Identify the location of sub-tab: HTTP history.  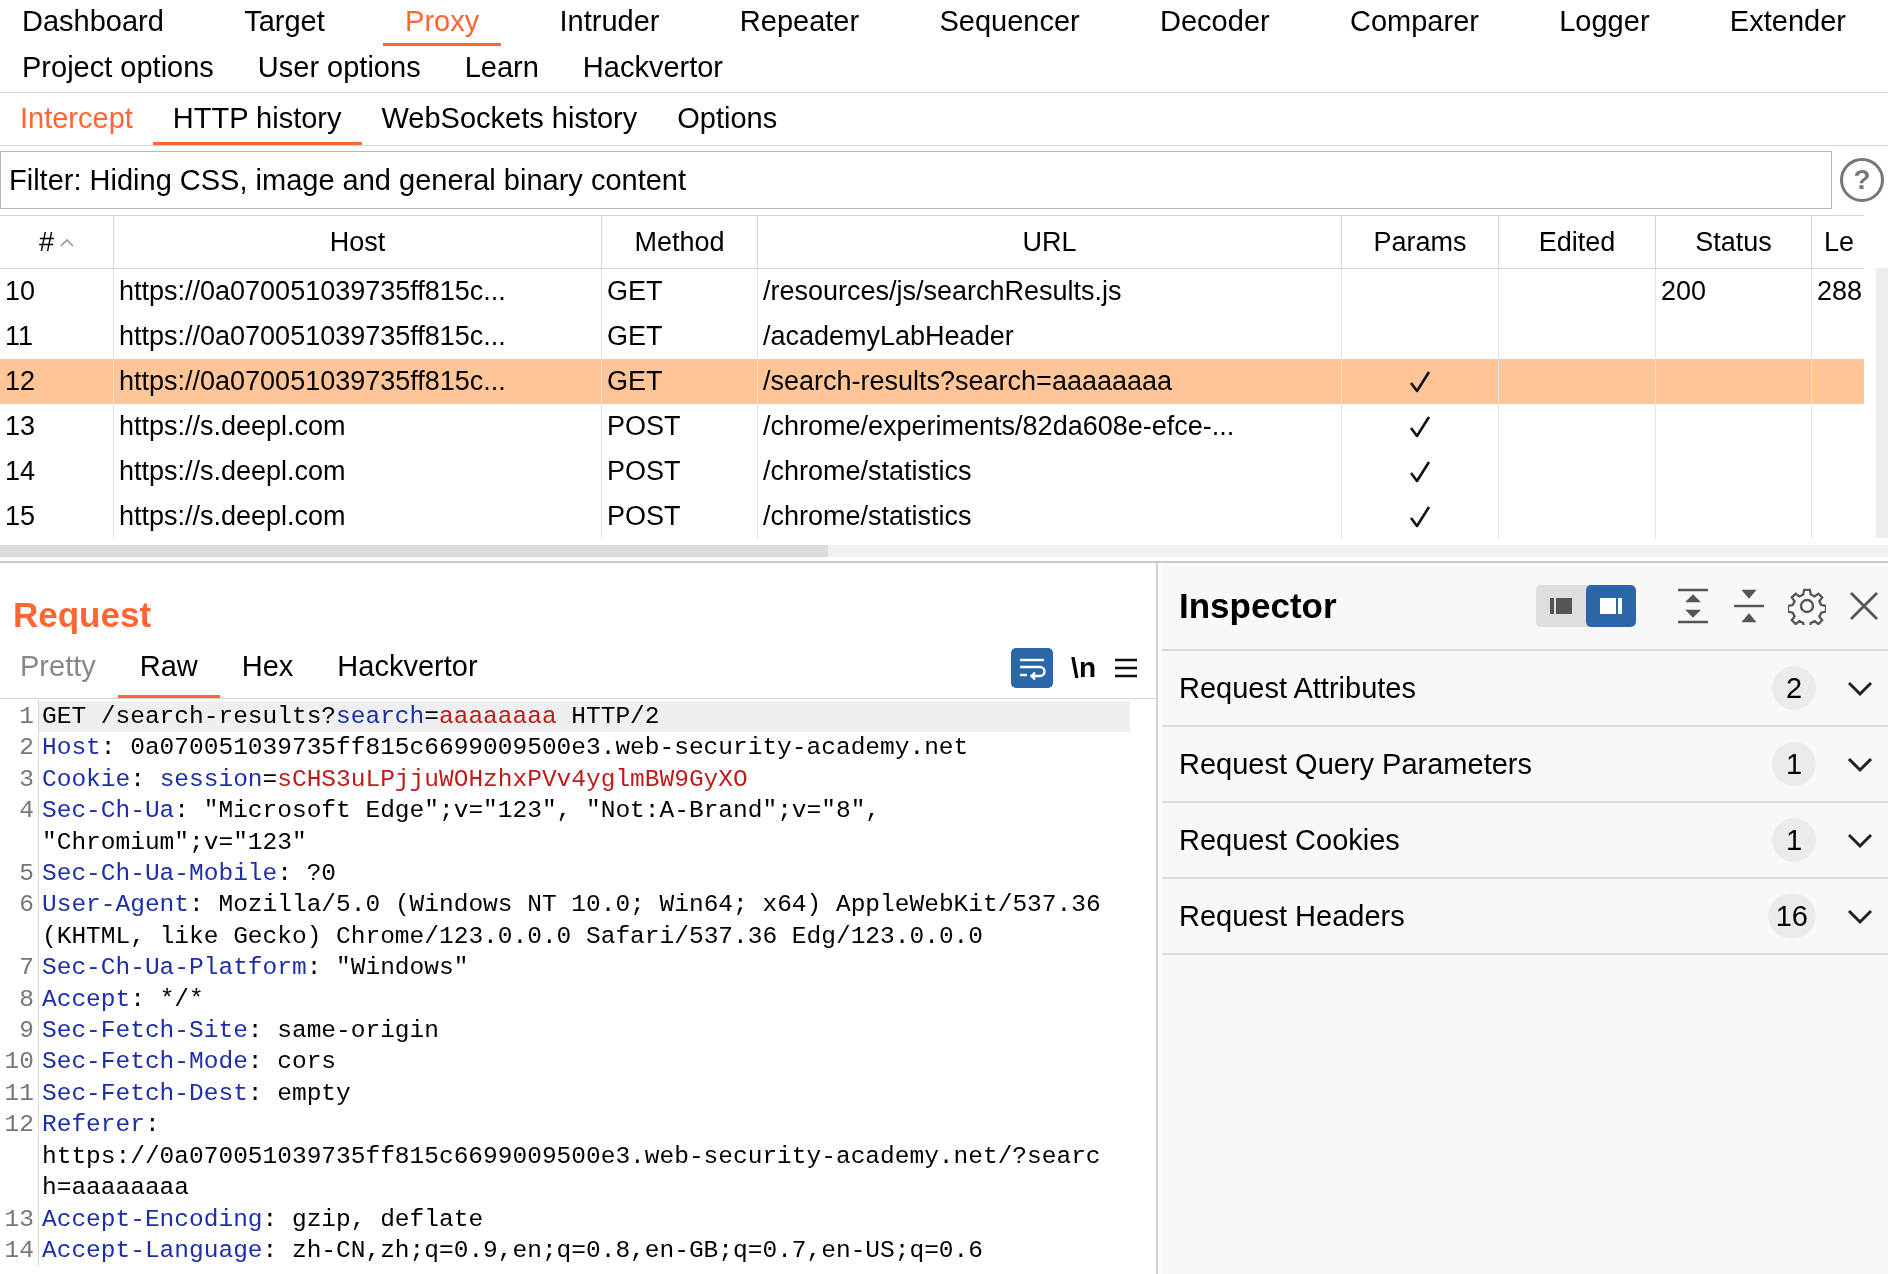
(257, 120).